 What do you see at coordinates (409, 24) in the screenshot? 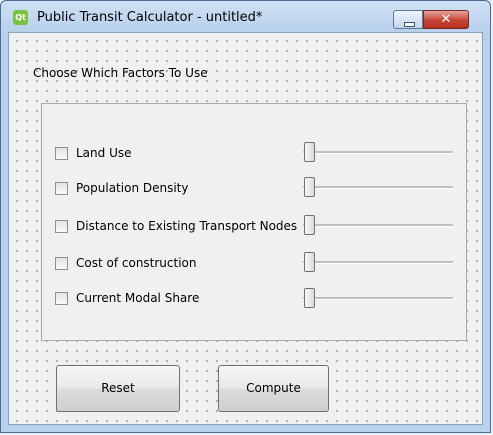
I see `minimize-icon` at bounding box center [409, 24].